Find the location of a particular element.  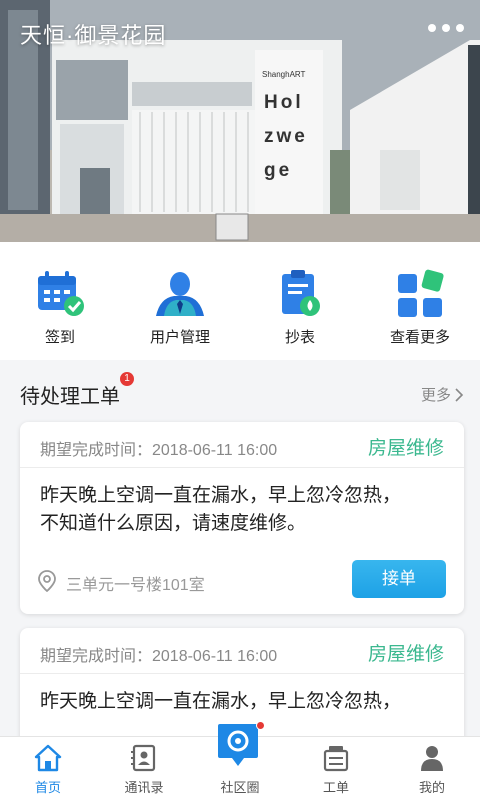

order-location: 三单元一号楼101室 is located at coordinates (135, 585).